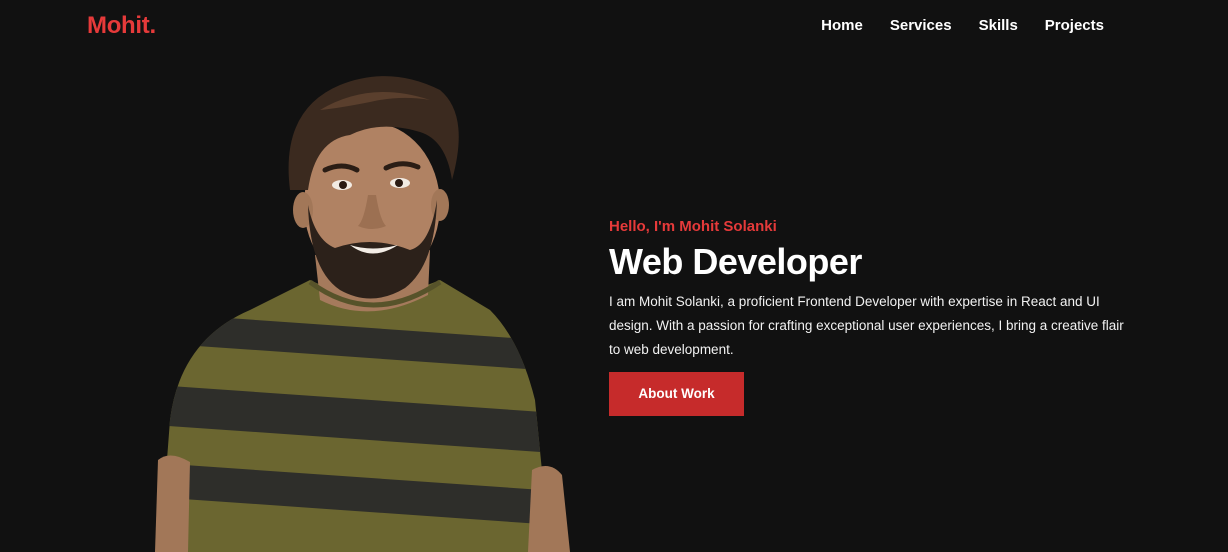 The width and height of the screenshot is (1228, 552). I want to click on nav-item-projects: Projects, so click(1074, 25).